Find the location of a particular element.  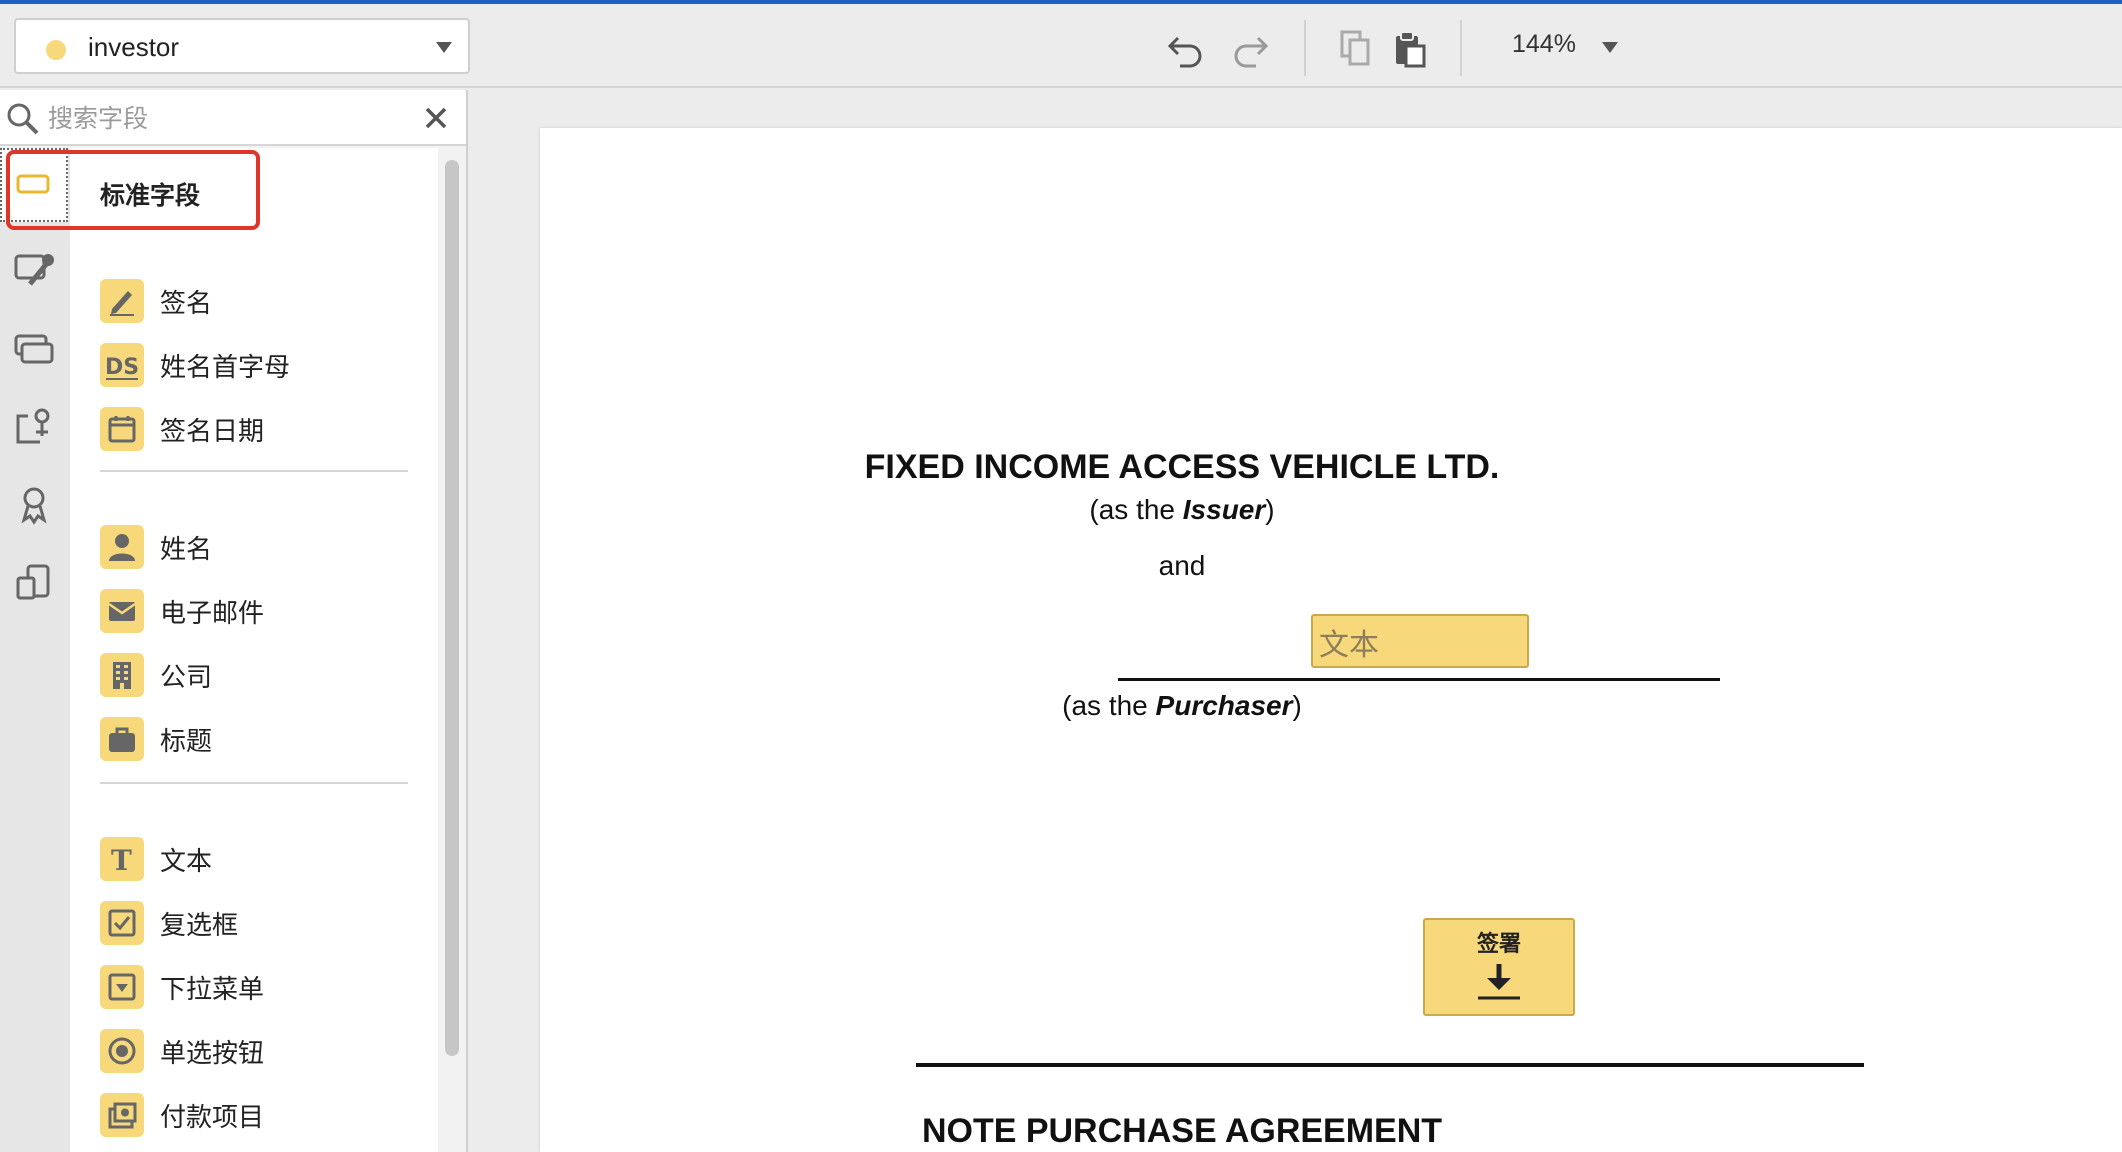

field-dropdown: 下拉菜单 is located at coordinates (182, 987).